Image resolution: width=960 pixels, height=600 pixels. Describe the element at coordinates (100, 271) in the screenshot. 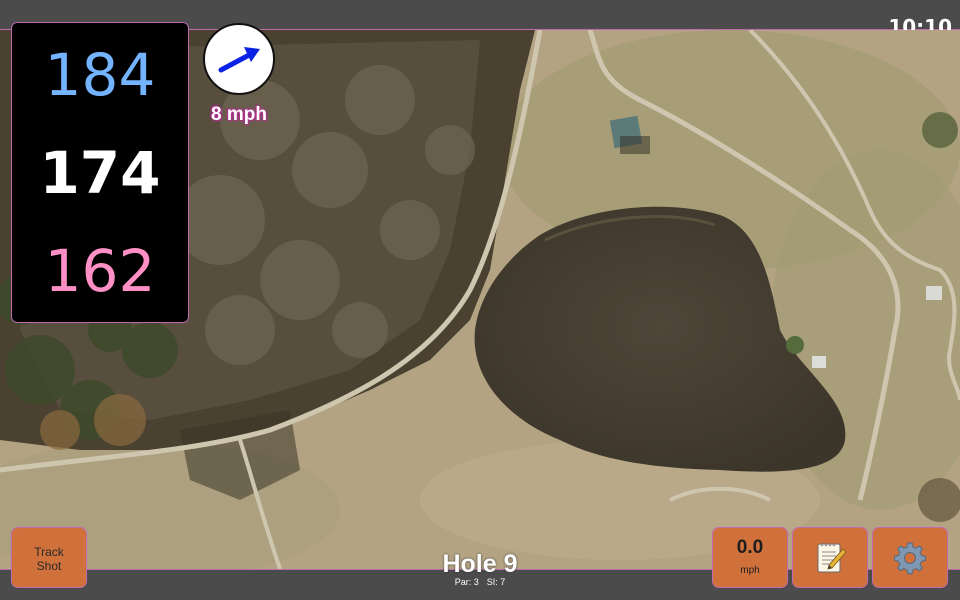

I see `front-yardage: 162` at that location.